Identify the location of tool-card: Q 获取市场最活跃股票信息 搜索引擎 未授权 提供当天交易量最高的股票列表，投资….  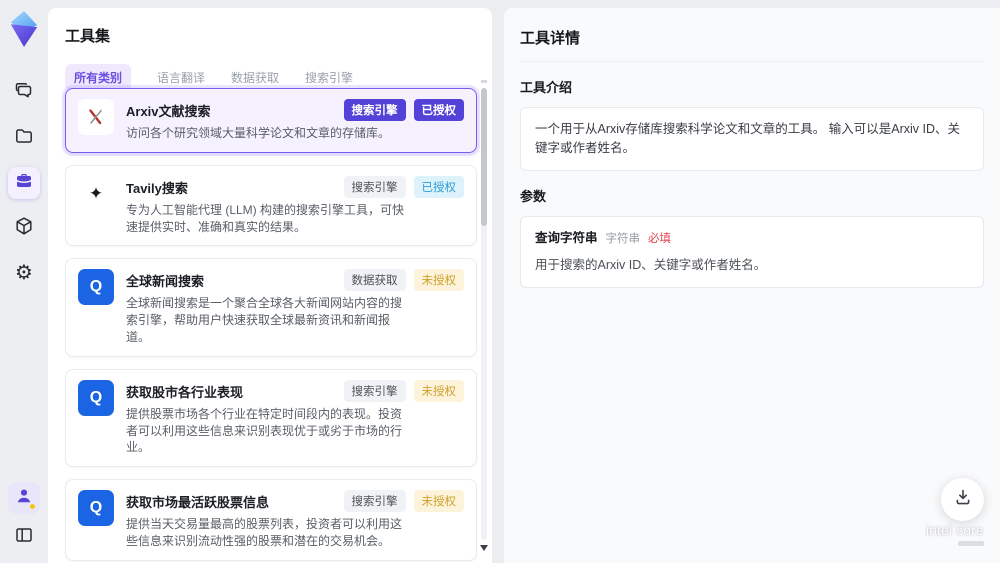
(271, 520).